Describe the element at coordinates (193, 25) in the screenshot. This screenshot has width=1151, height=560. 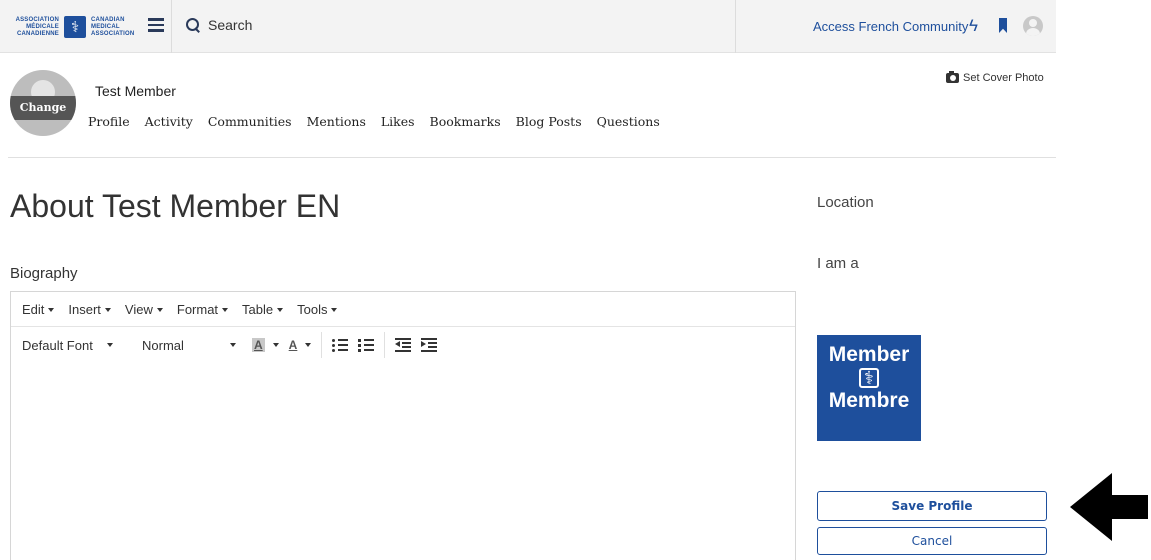
I see `search-icon` at that location.